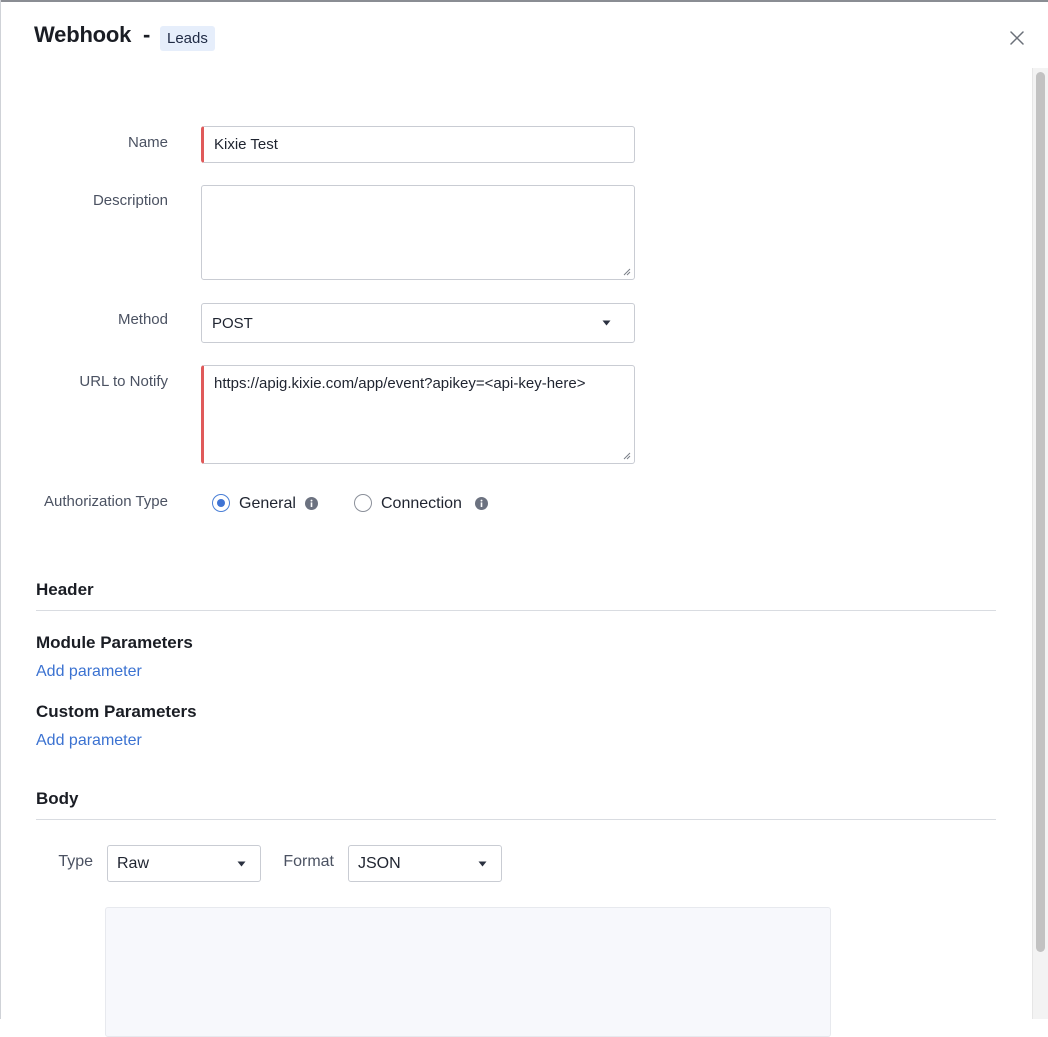 The width and height of the screenshot is (1048, 1037). What do you see at coordinates (123, 381) in the screenshot?
I see `url-label: URL to Notify` at bounding box center [123, 381].